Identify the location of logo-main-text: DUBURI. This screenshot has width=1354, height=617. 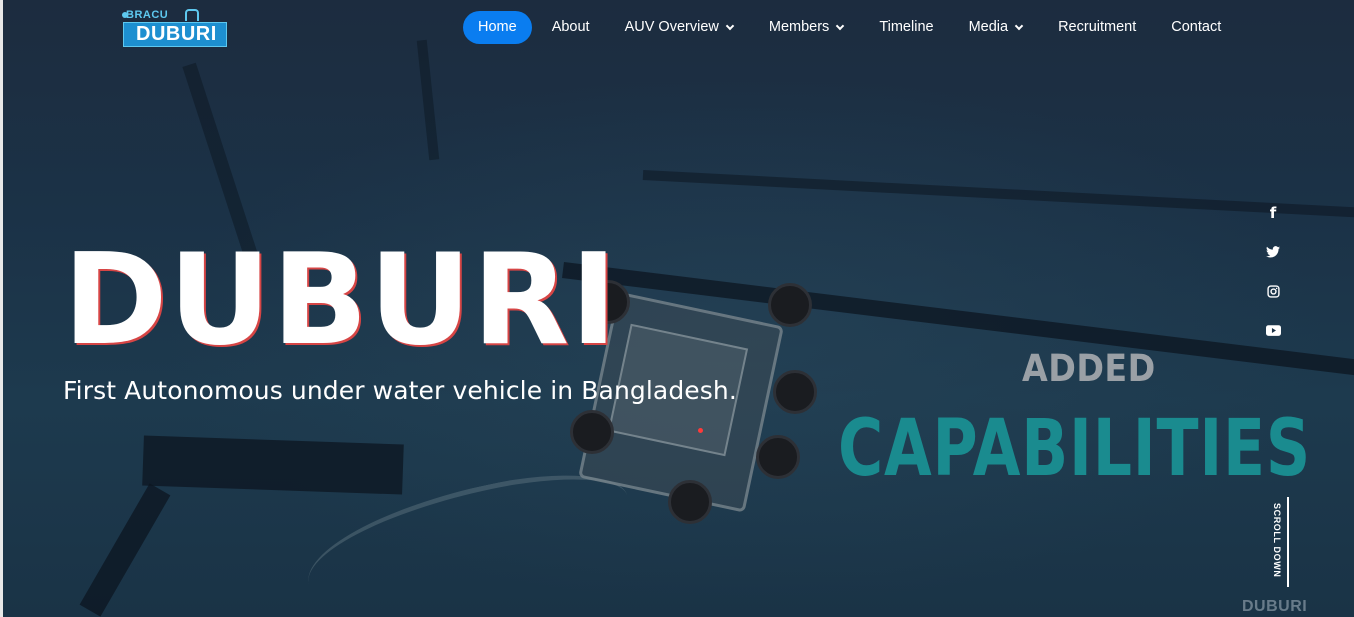
(176, 34).